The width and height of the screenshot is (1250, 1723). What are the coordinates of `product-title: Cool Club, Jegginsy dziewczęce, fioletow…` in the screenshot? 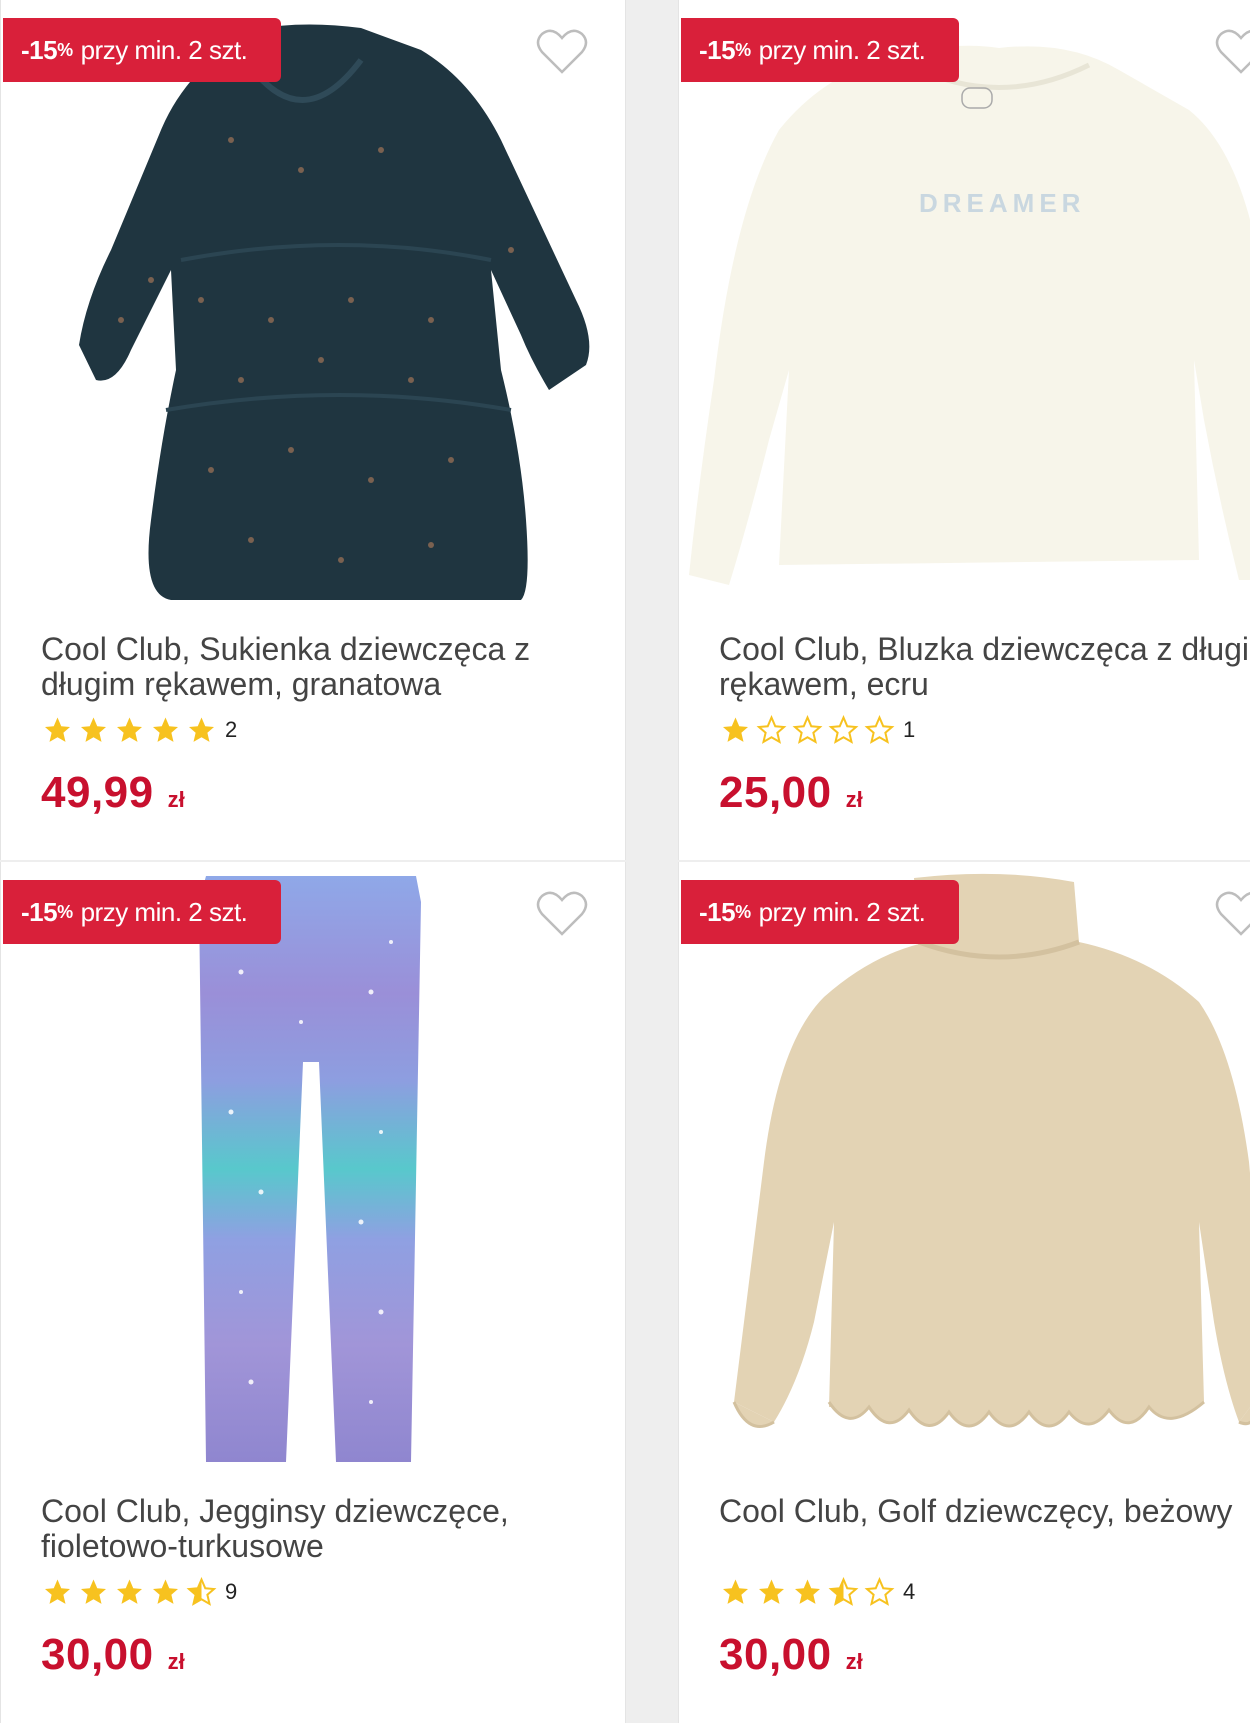 It's located at (321, 1529).